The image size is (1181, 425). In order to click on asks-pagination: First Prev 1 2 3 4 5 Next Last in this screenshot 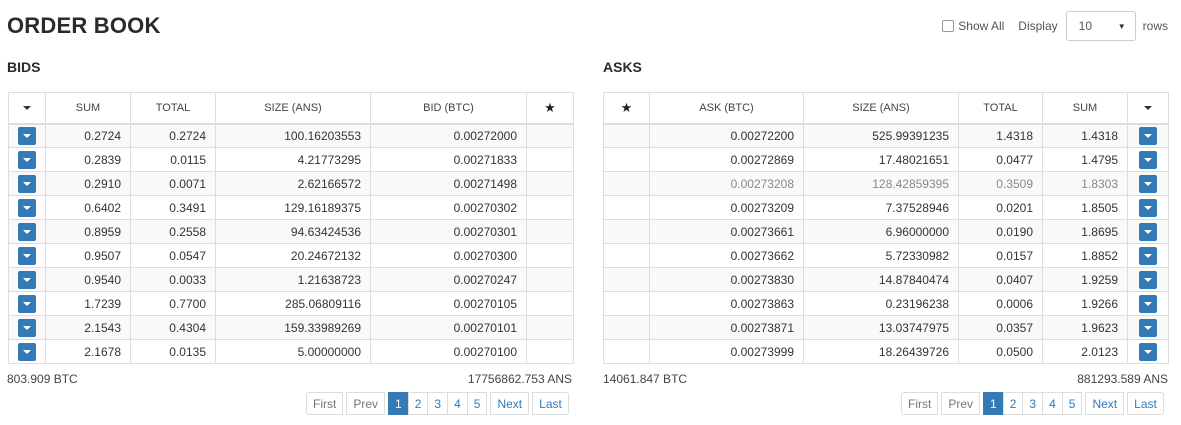, I will do `click(1032, 403)`.